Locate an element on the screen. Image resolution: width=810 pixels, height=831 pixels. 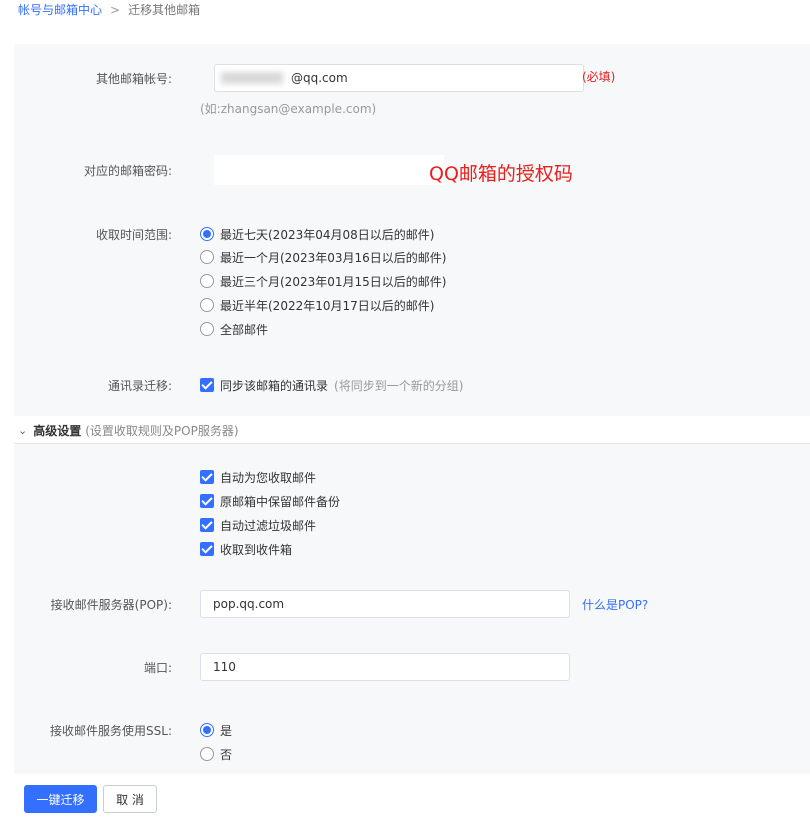
time-range-option-label: 最近七天(2023年04月08日以后的邮件) is located at coordinates (327, 234).